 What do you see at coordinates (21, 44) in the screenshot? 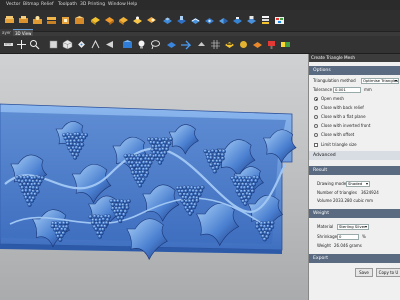
I see `move-icon` at bounding box center [21, 44].